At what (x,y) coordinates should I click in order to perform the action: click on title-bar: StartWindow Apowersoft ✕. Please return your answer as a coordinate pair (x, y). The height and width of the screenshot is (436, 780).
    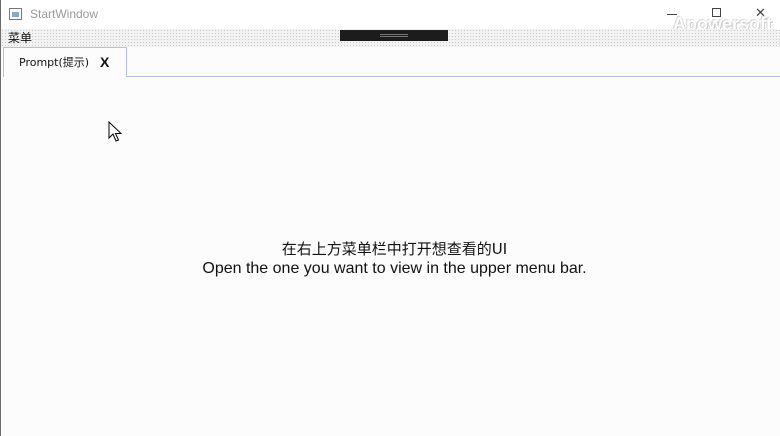
    Looking at the image, I should click on (390, 17).